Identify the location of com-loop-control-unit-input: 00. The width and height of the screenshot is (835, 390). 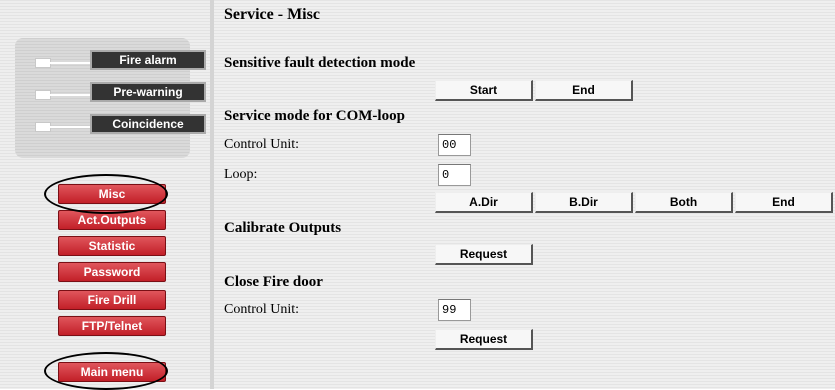
(454, 145).